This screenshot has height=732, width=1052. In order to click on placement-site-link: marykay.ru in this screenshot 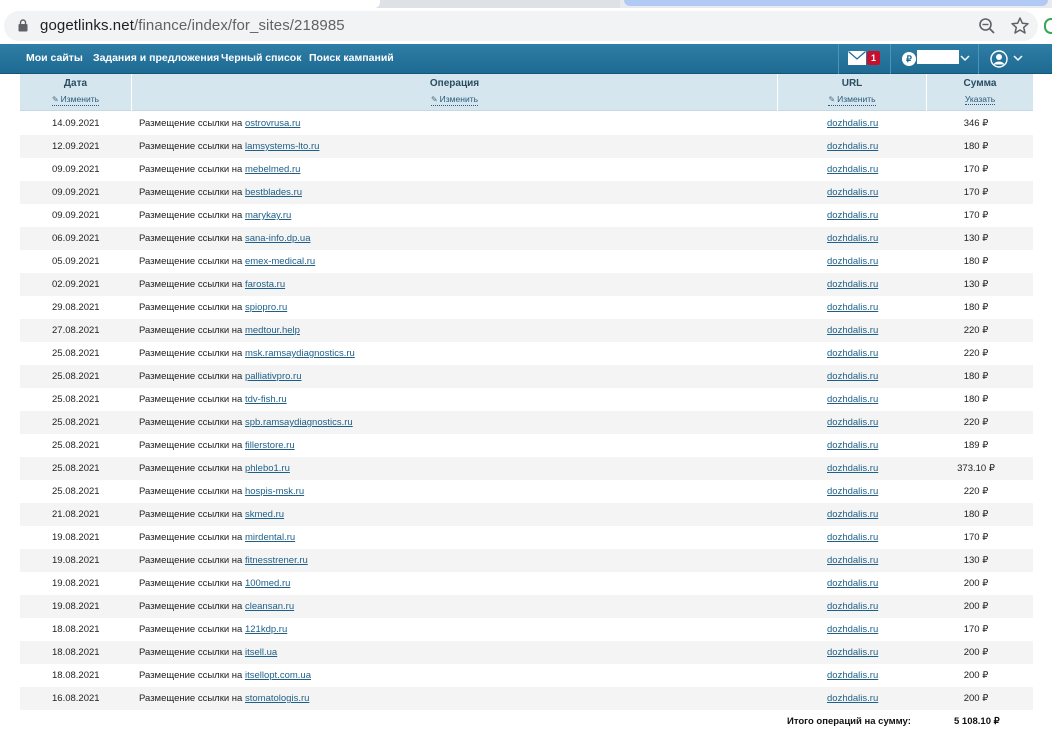, I will do `click(268, 215)`.